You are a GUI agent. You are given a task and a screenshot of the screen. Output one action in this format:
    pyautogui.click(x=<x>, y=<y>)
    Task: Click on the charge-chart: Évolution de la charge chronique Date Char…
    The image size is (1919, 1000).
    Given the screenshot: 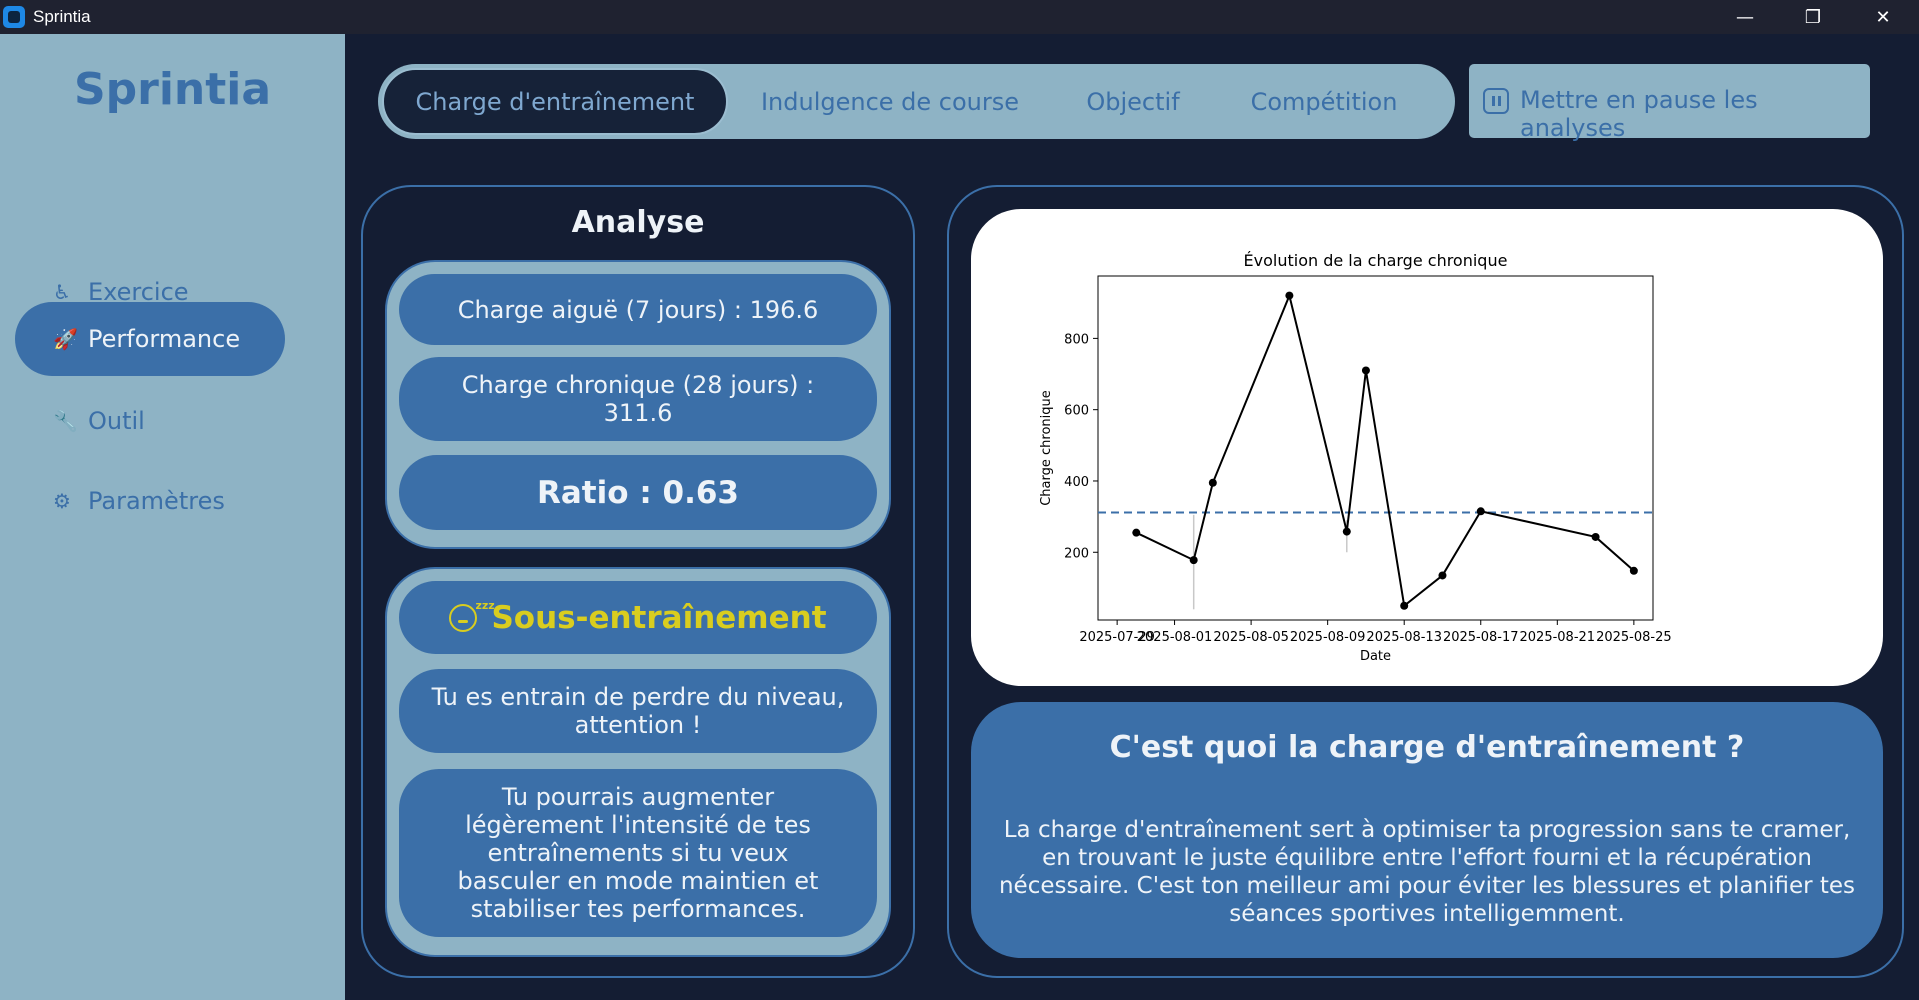 What is the action you would take?
    pyautogui.click(x=1355, y=457)
    